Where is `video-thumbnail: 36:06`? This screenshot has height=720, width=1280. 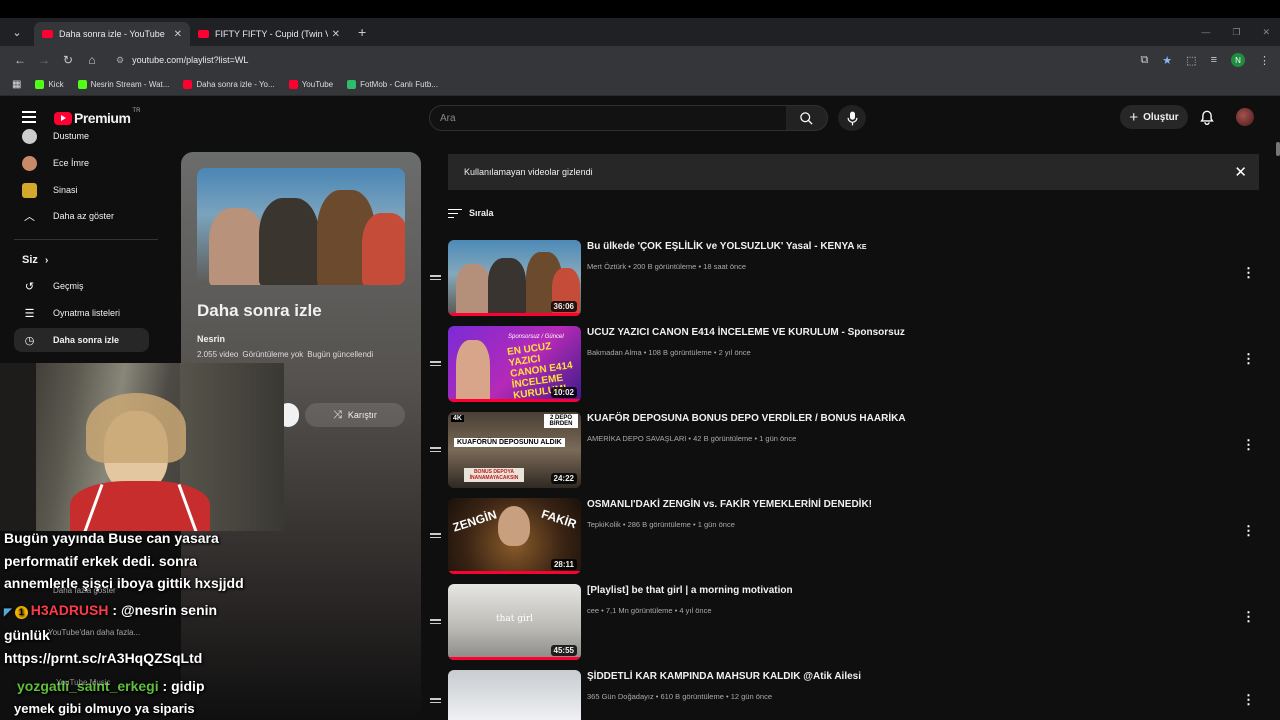 video-thumbnail: 36:06 is located at coordinates (514, 278).